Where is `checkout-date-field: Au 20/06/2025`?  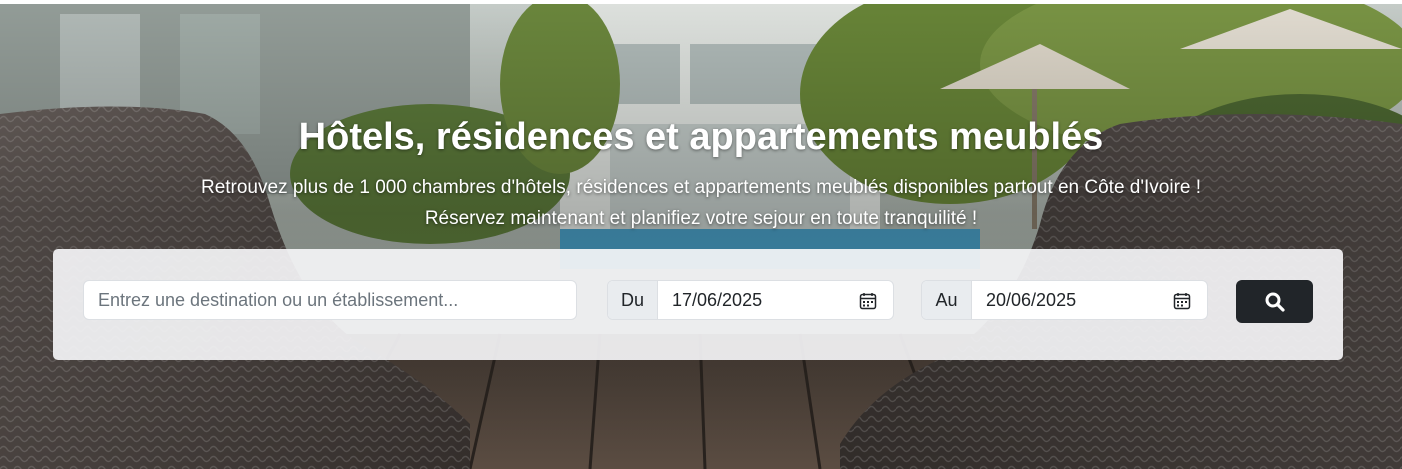 checkout-date-field: Au 20/06/2025 is located at coordinates (1064, 300).